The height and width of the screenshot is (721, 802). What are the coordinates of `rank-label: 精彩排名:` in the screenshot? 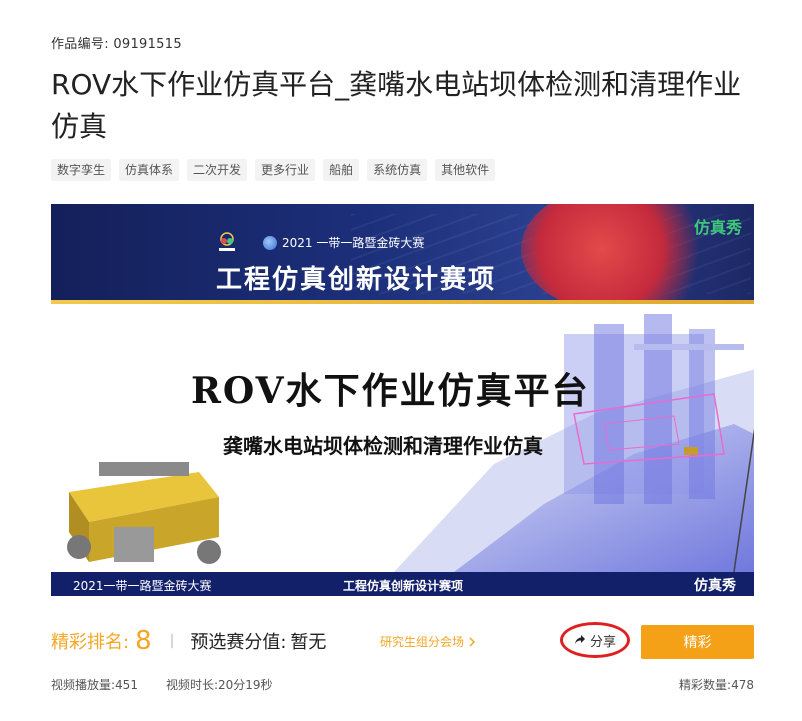 It's located at (90, 642).